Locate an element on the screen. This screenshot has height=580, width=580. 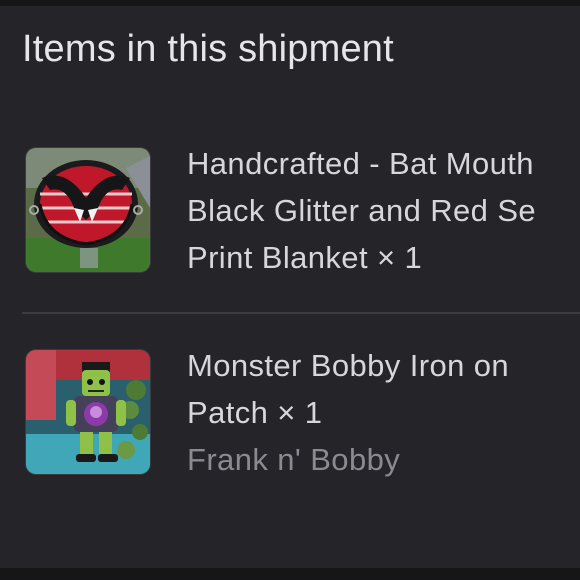
item-title-line: Black Glitter and Red Se is located at coordinates (362, 210).